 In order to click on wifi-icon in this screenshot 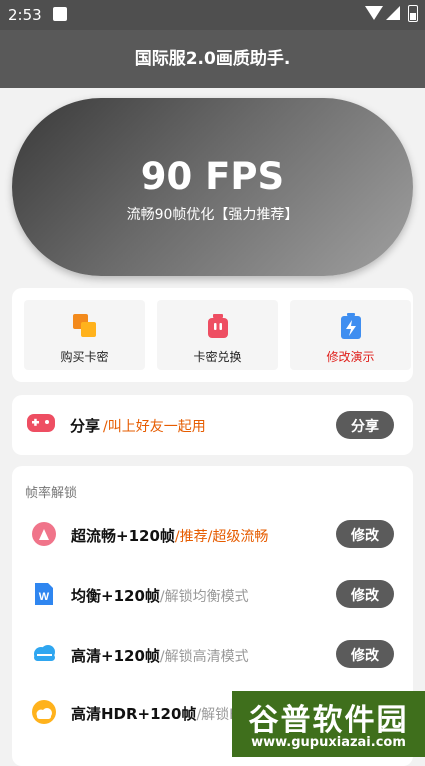, I will do `click(374, 13)`.